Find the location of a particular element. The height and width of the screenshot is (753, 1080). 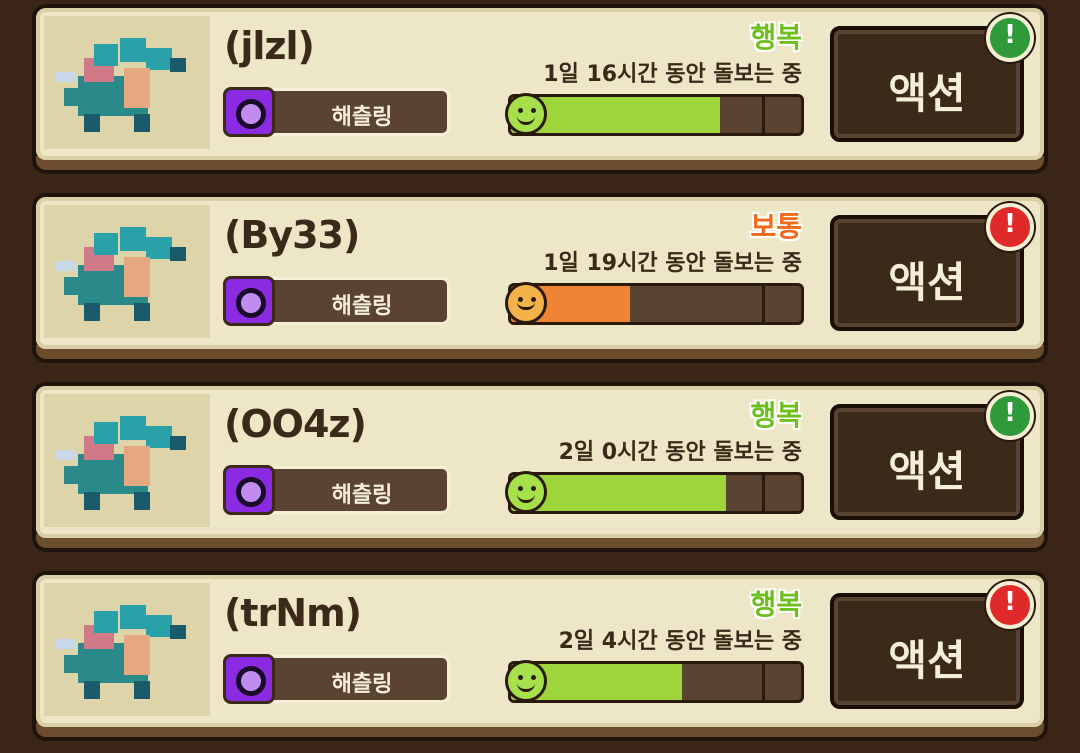

pet-name: (OO4z) is located at coordinates (295, 424).